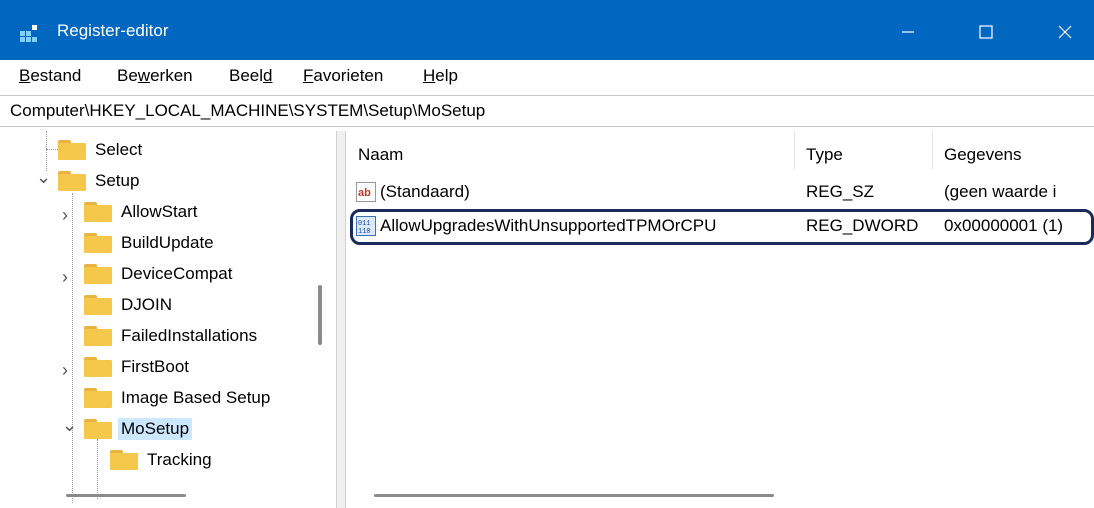 This screenshot has width=1094, height=508. What do you see at coordinates (341, 319) in the screenshot?
I see `pane-splitter` at bounding box center [341, 319].